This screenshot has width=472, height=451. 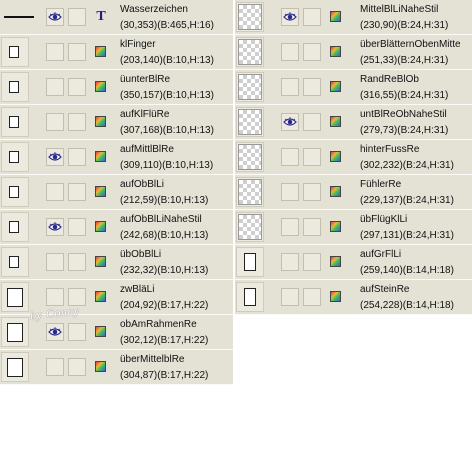 I want to click on layer-row: aufSteinRe (254,228)(B:14,H:18), so click(x=353, y=297).